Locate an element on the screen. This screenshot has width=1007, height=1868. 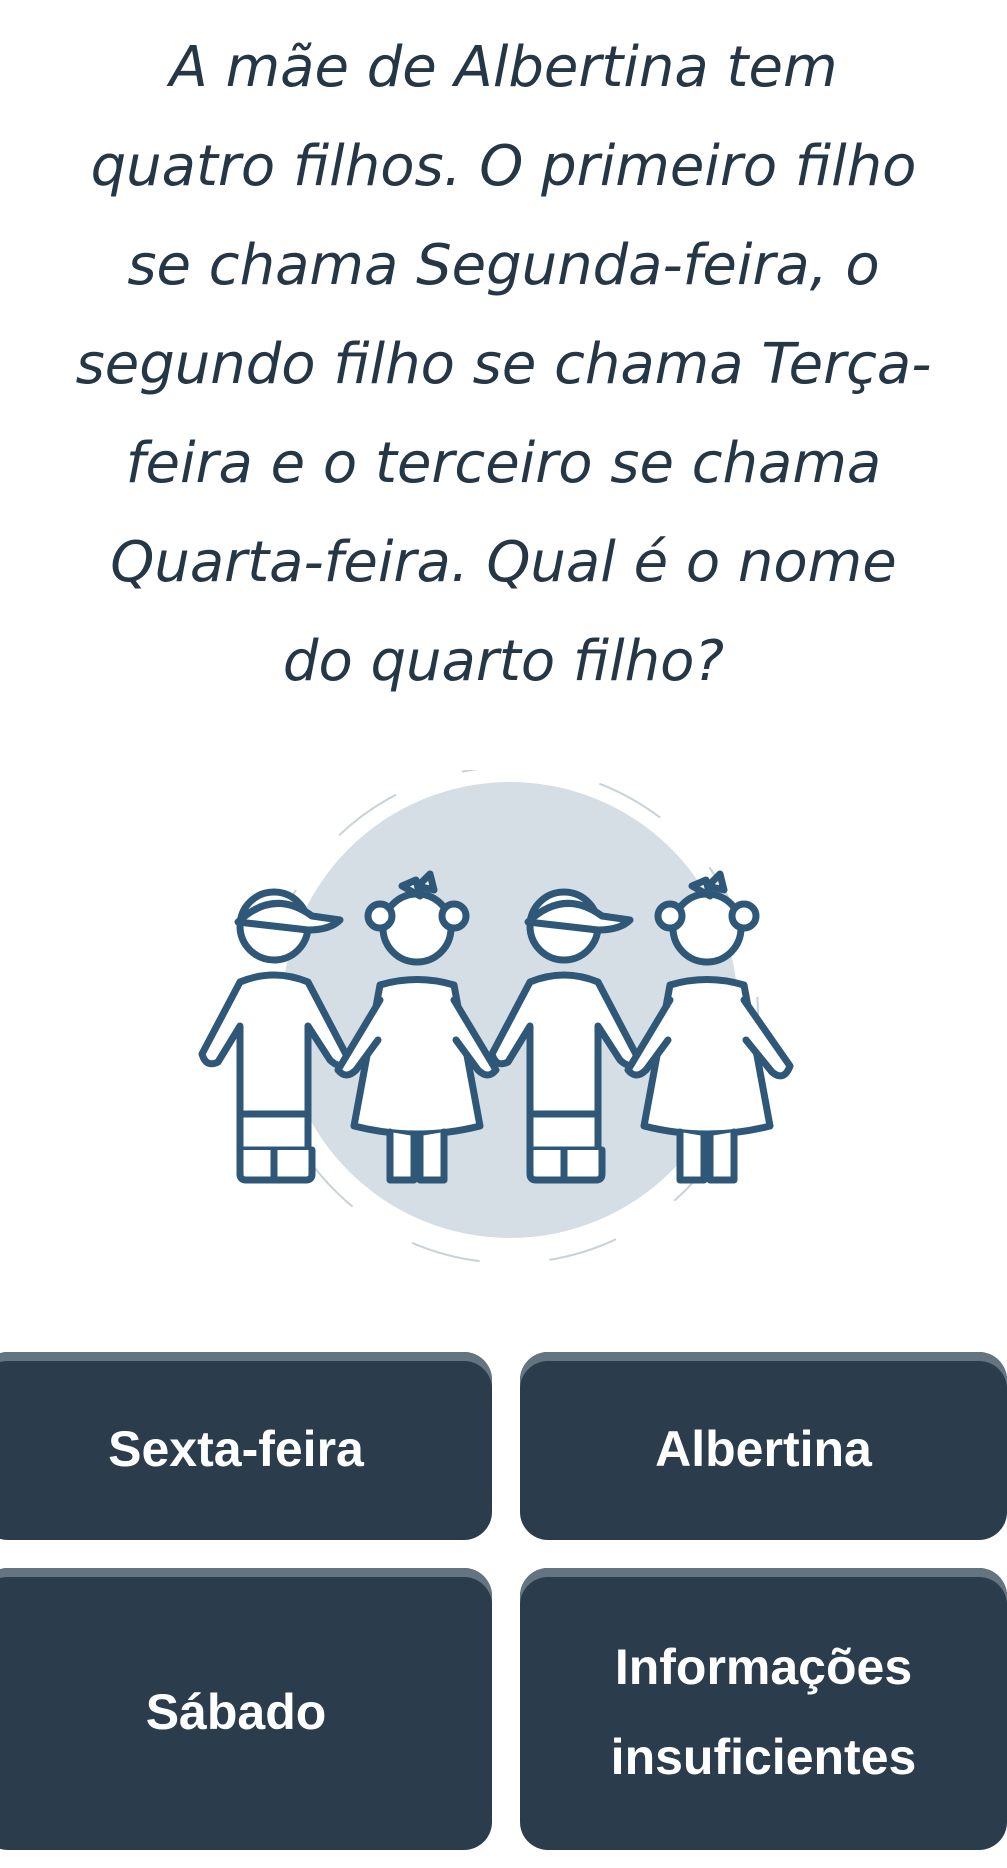
question-line: se chama Segunda-feira, o is located at coordinates (503, 265).